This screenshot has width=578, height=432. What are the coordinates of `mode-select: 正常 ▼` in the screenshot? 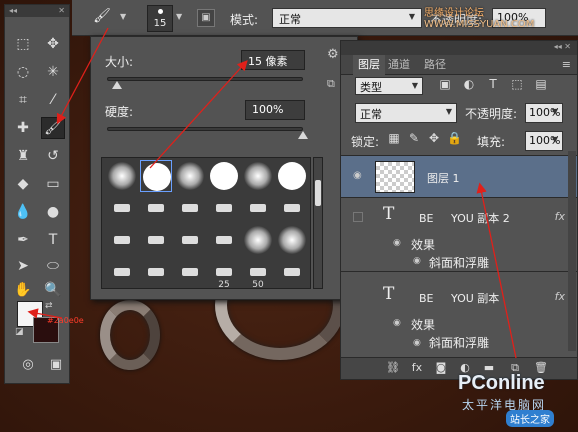 It's located at (347, 18).